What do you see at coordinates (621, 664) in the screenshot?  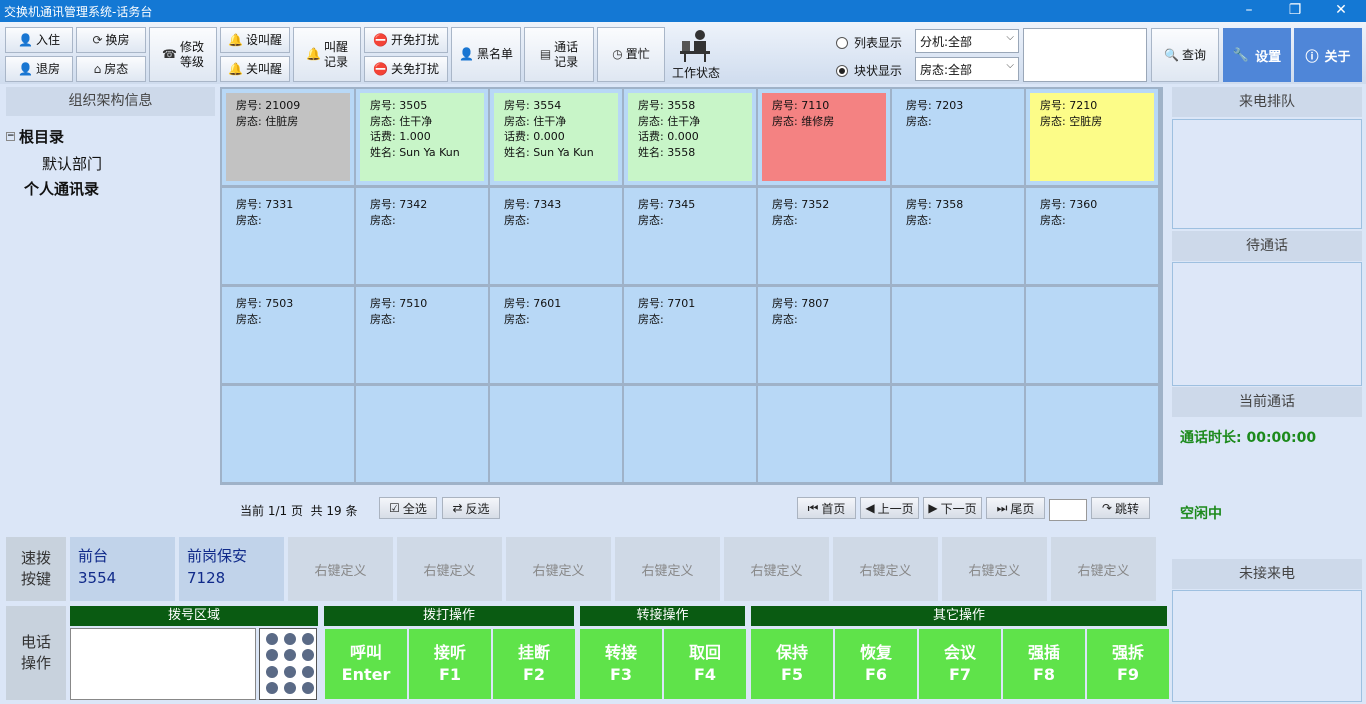 I see `transfer-button: 转接 F3` at bounding box center [621, 664].